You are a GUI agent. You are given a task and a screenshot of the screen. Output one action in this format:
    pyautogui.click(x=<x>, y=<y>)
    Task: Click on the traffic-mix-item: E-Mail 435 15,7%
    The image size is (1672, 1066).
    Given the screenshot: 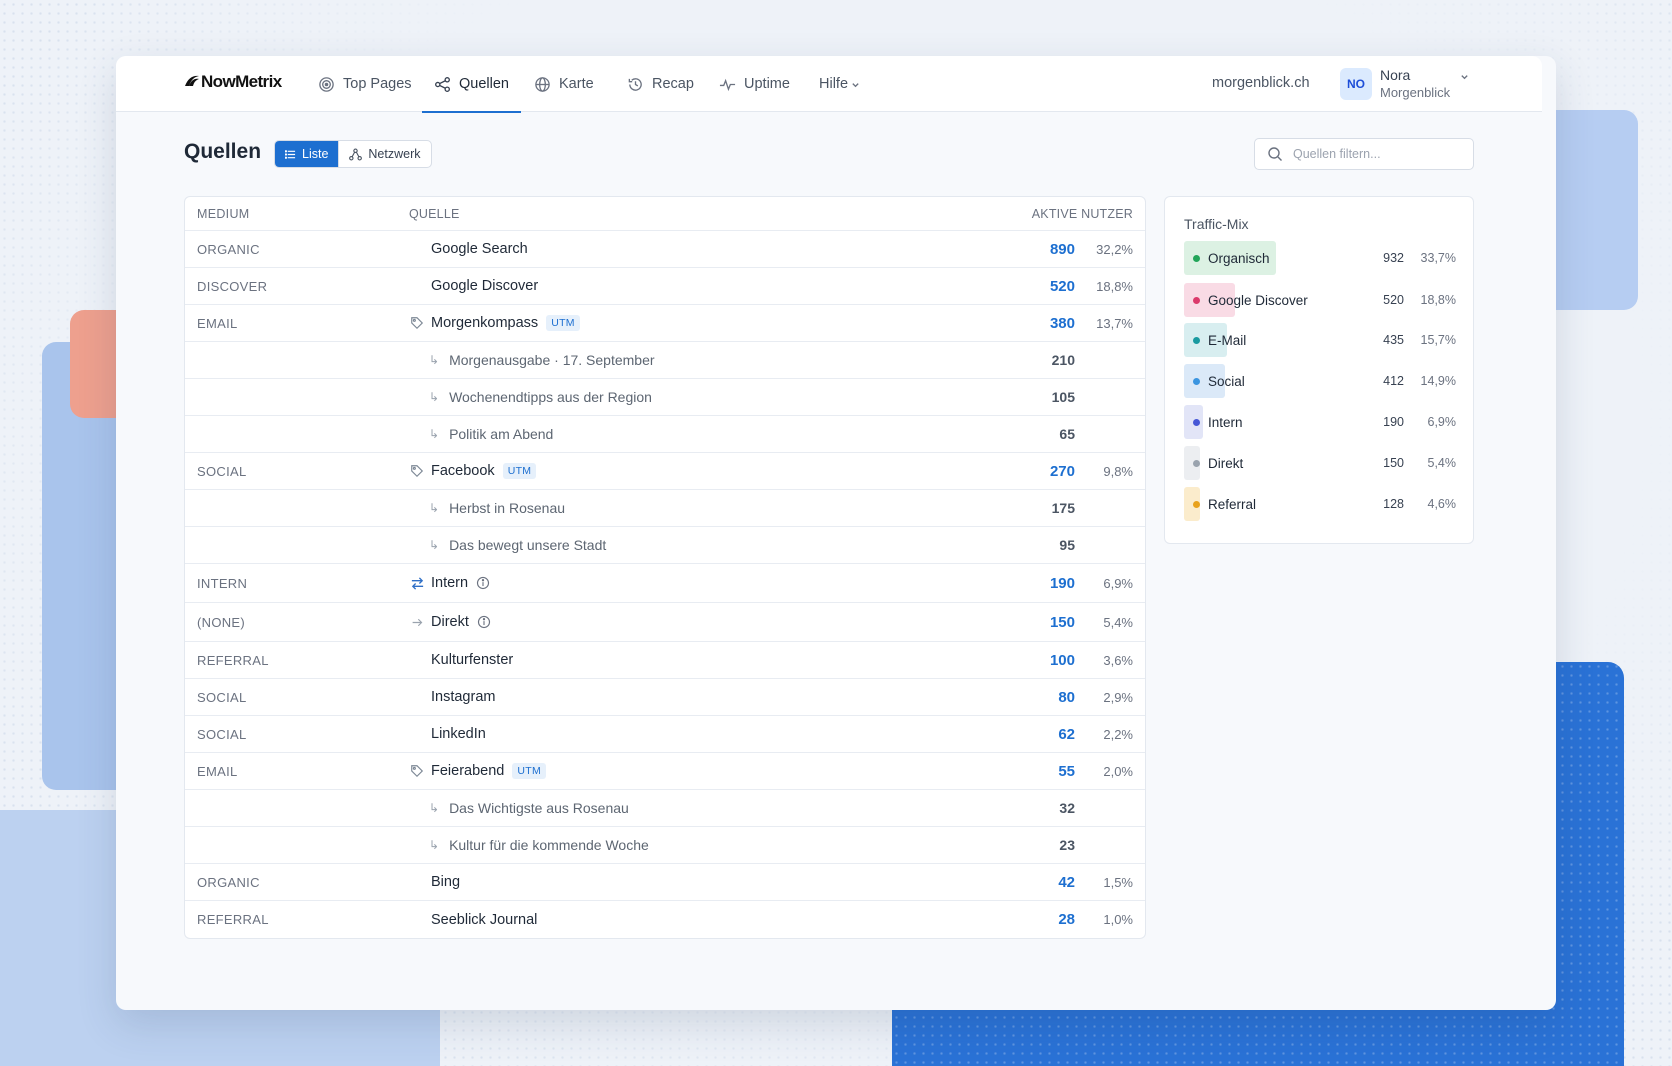 What is the action you would take?
    pyautogui.click(x=1320, y=340)
    